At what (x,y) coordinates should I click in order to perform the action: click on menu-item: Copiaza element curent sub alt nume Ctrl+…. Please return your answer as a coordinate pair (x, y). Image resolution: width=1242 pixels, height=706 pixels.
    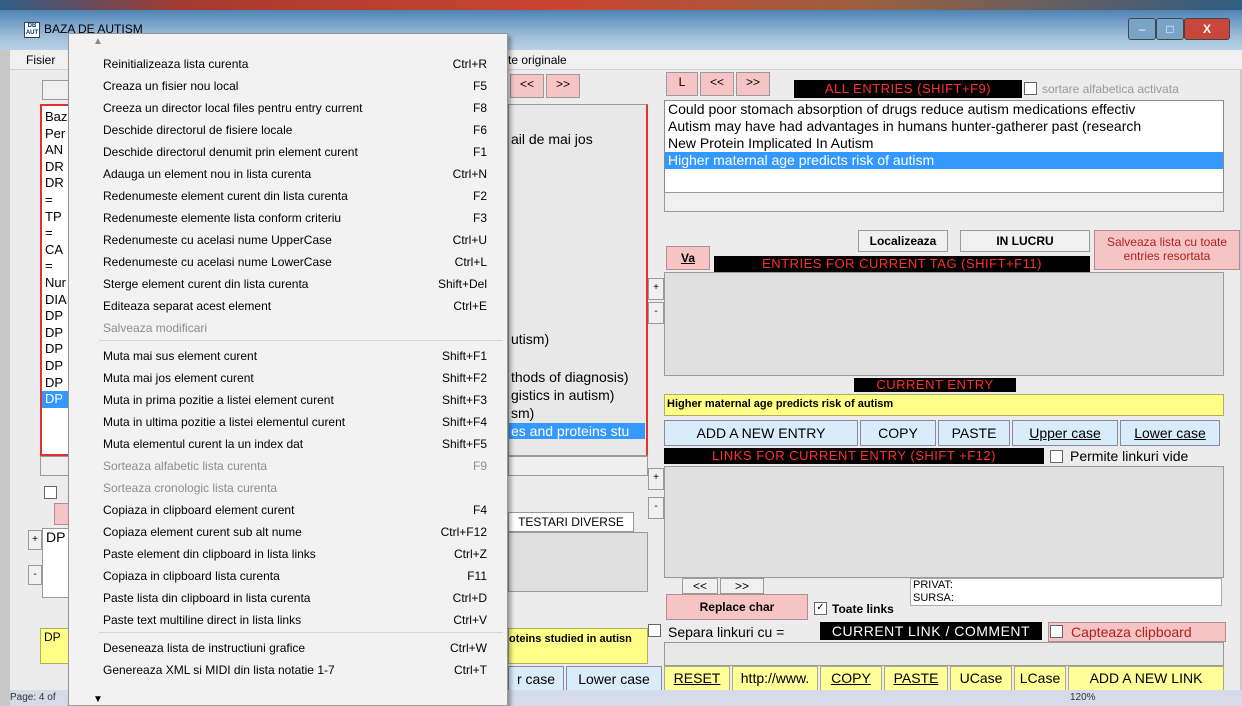
    Looking at the image, I should click on (288, 532).